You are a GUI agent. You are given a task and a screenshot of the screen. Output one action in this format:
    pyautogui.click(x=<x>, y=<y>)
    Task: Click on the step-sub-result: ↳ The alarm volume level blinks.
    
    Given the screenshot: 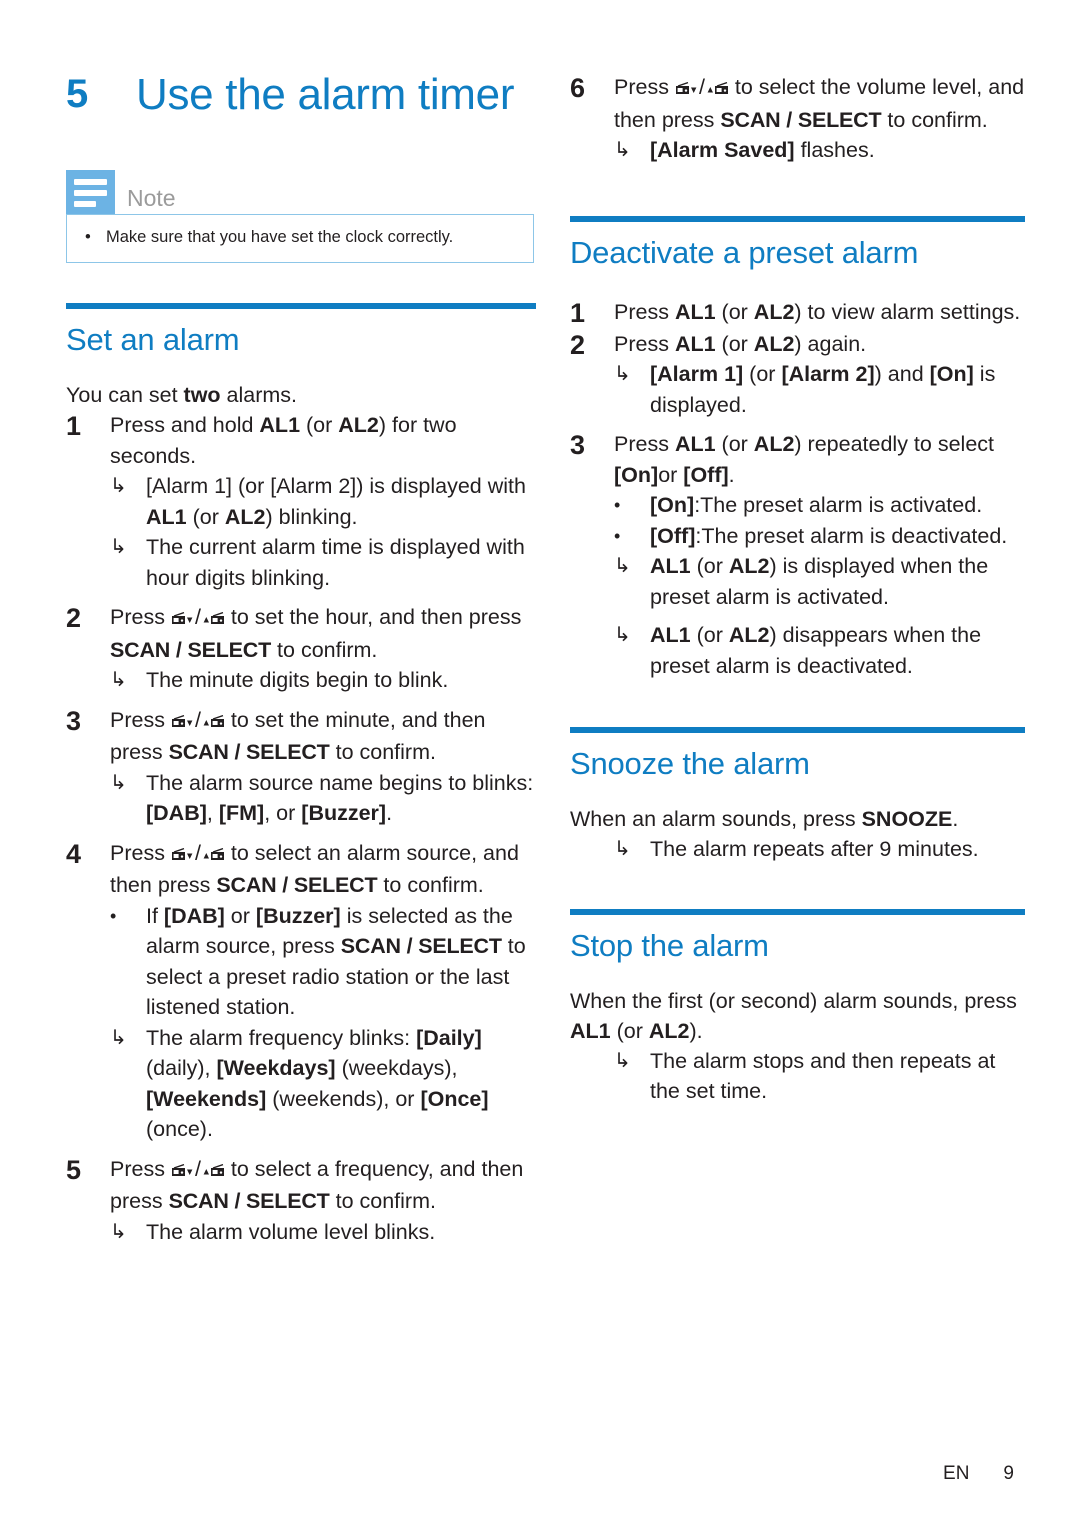 What is the action you would take?
    pyautogui.click(x=323, y=1232)
    